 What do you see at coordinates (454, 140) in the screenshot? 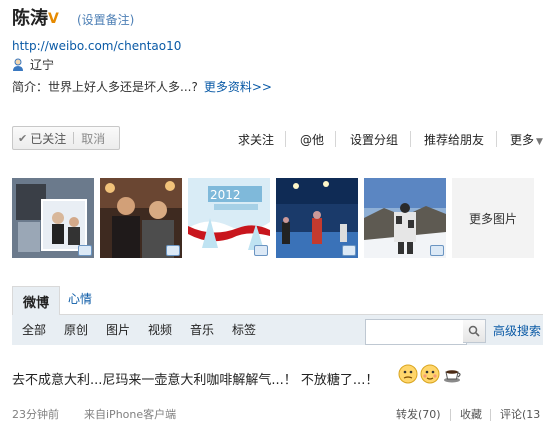
I see `recommend-button: 推荐给朋友` at bounding box center [454, 140].